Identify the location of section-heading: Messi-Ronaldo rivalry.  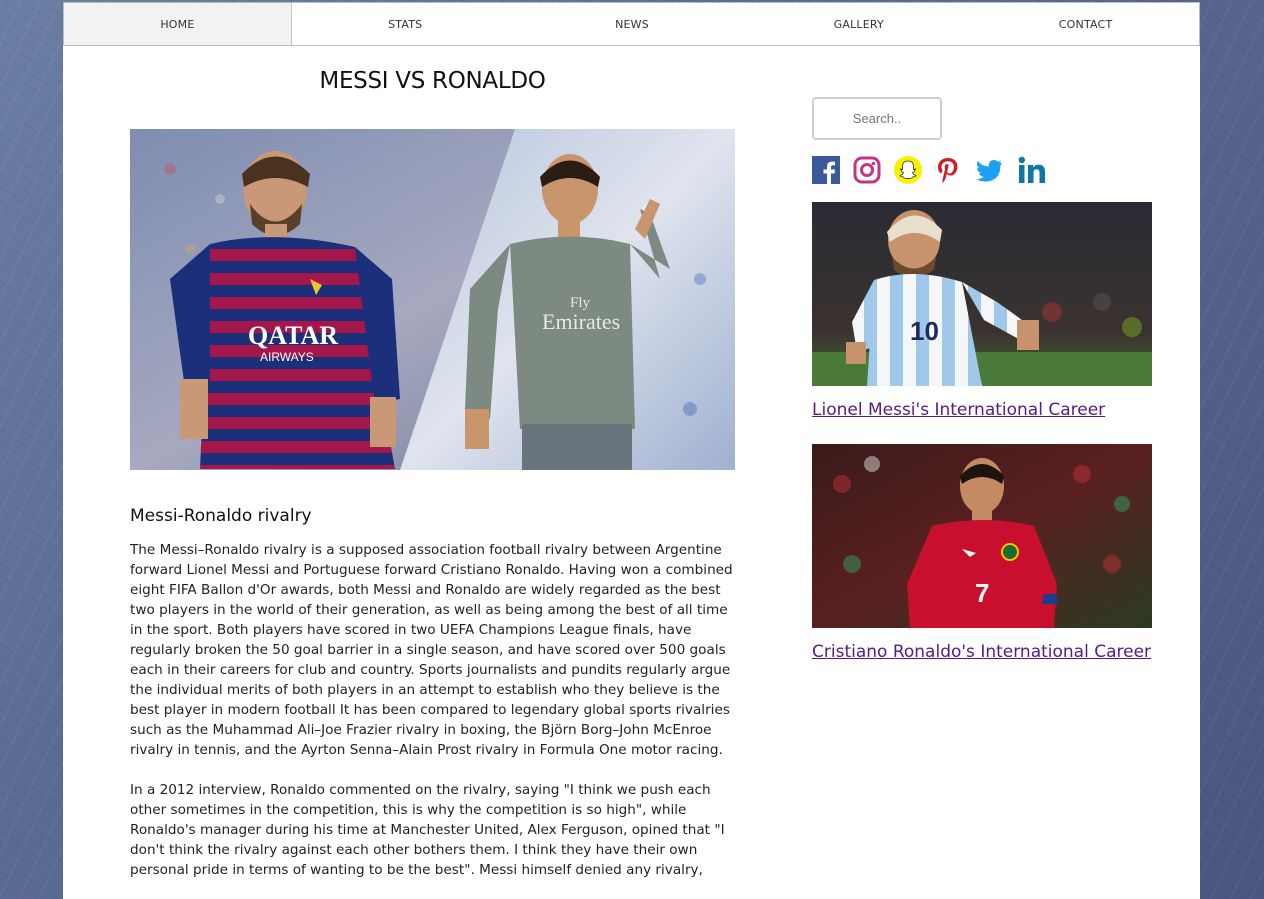
(221, 516).